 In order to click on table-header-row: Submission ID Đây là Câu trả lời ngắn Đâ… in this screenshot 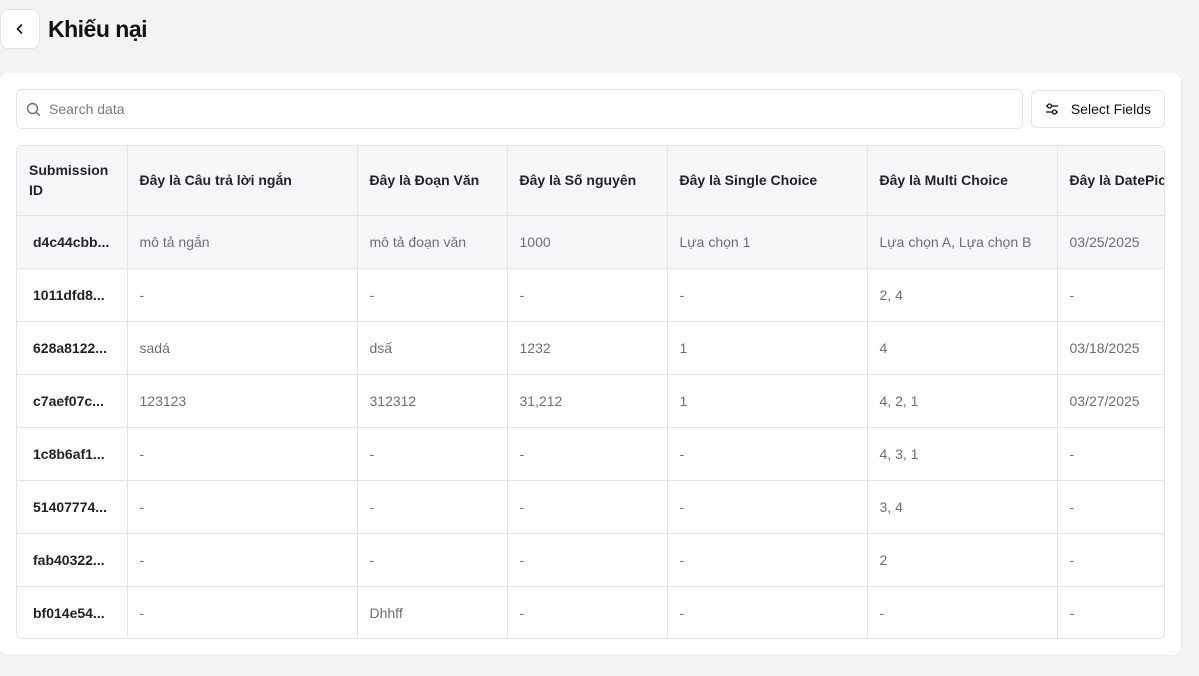, I will do `click(590, 181)`.